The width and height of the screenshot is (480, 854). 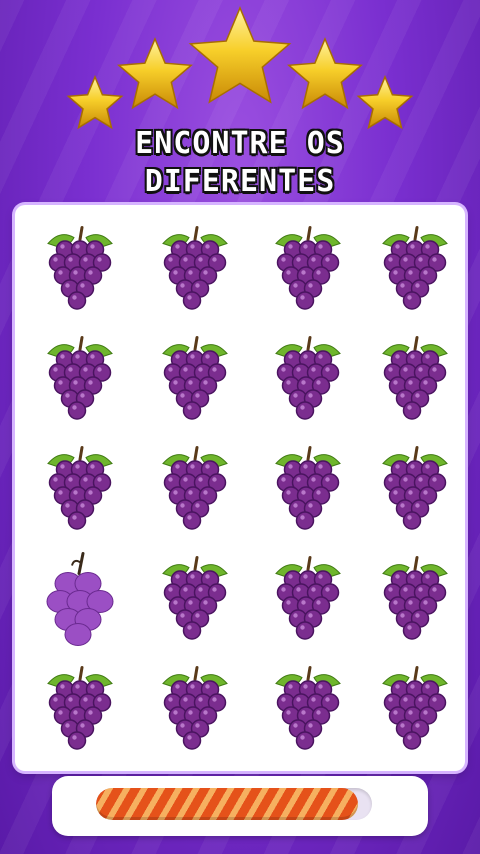 I want to click on timer-panel, so click(x=240, y=806).